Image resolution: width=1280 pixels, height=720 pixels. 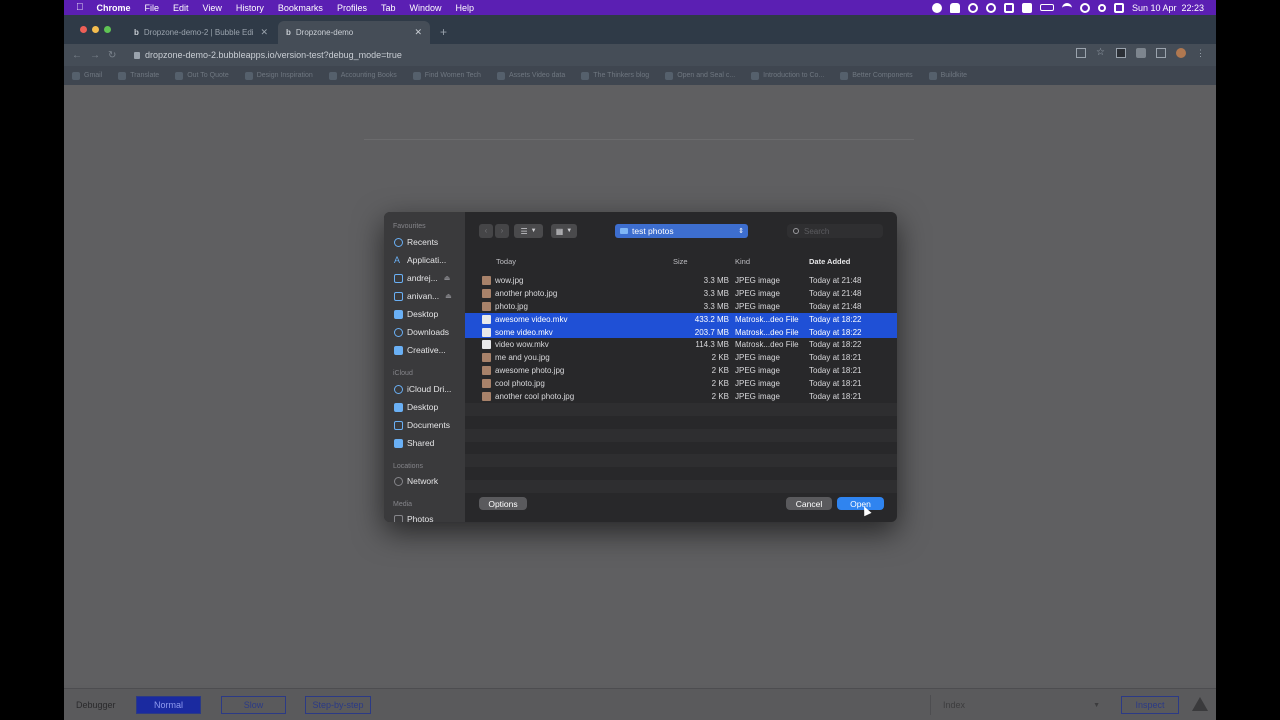 I want to click on sidebar-item-photos: Photos, so click(x=413, y=518).